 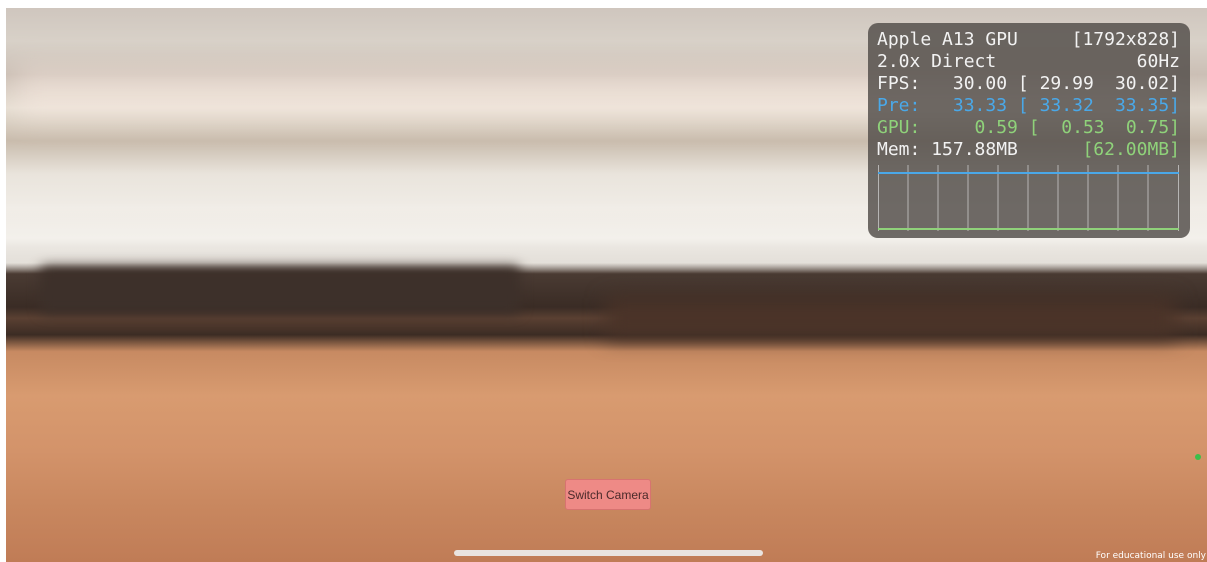 What do you see at coordinates (899, 105) in the screenshot?
I see `pre-label: Pre:` at bounding box center [899, 105].